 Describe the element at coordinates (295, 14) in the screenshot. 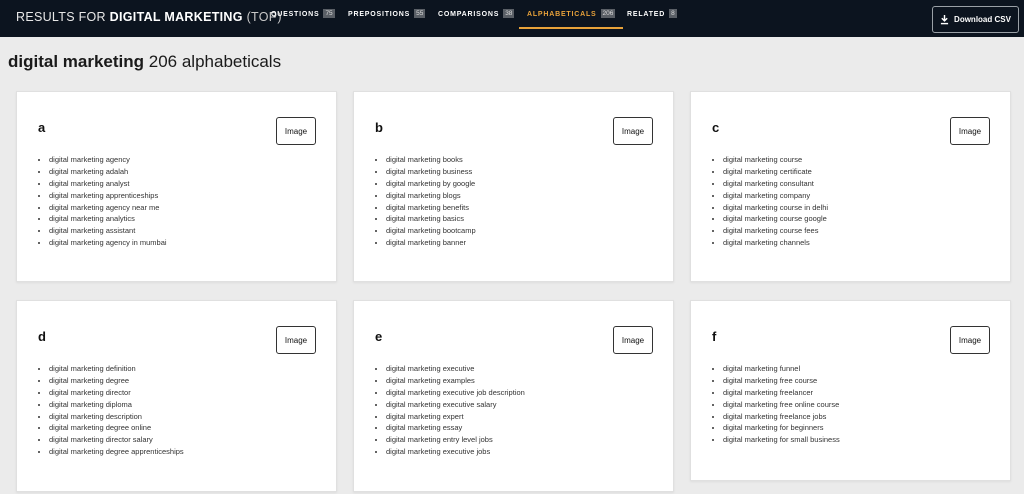

I see `tab-label: QUESTIONS` at that location.